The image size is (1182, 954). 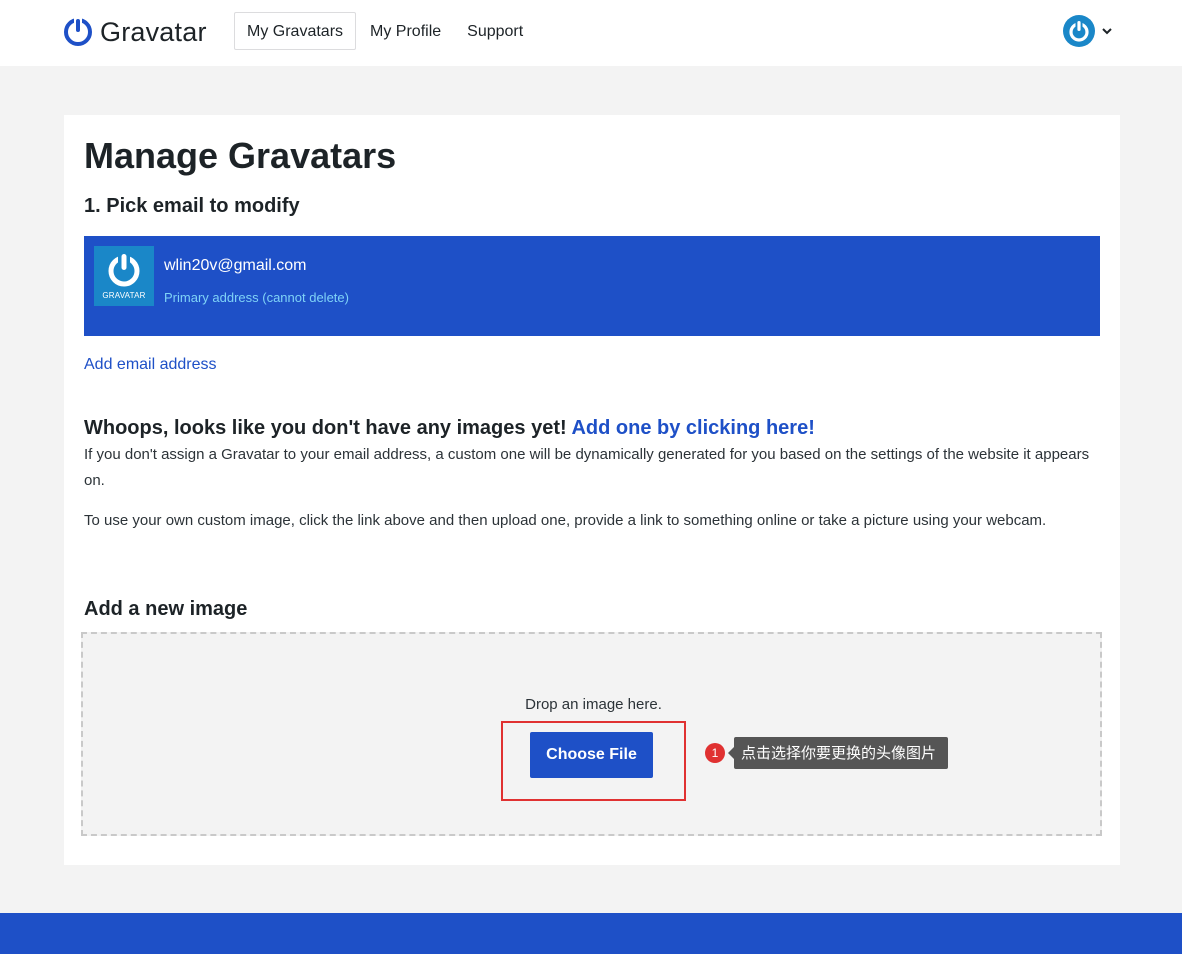 I want to click on nav-my-profile: My Profile, so click(x=405, y=31).